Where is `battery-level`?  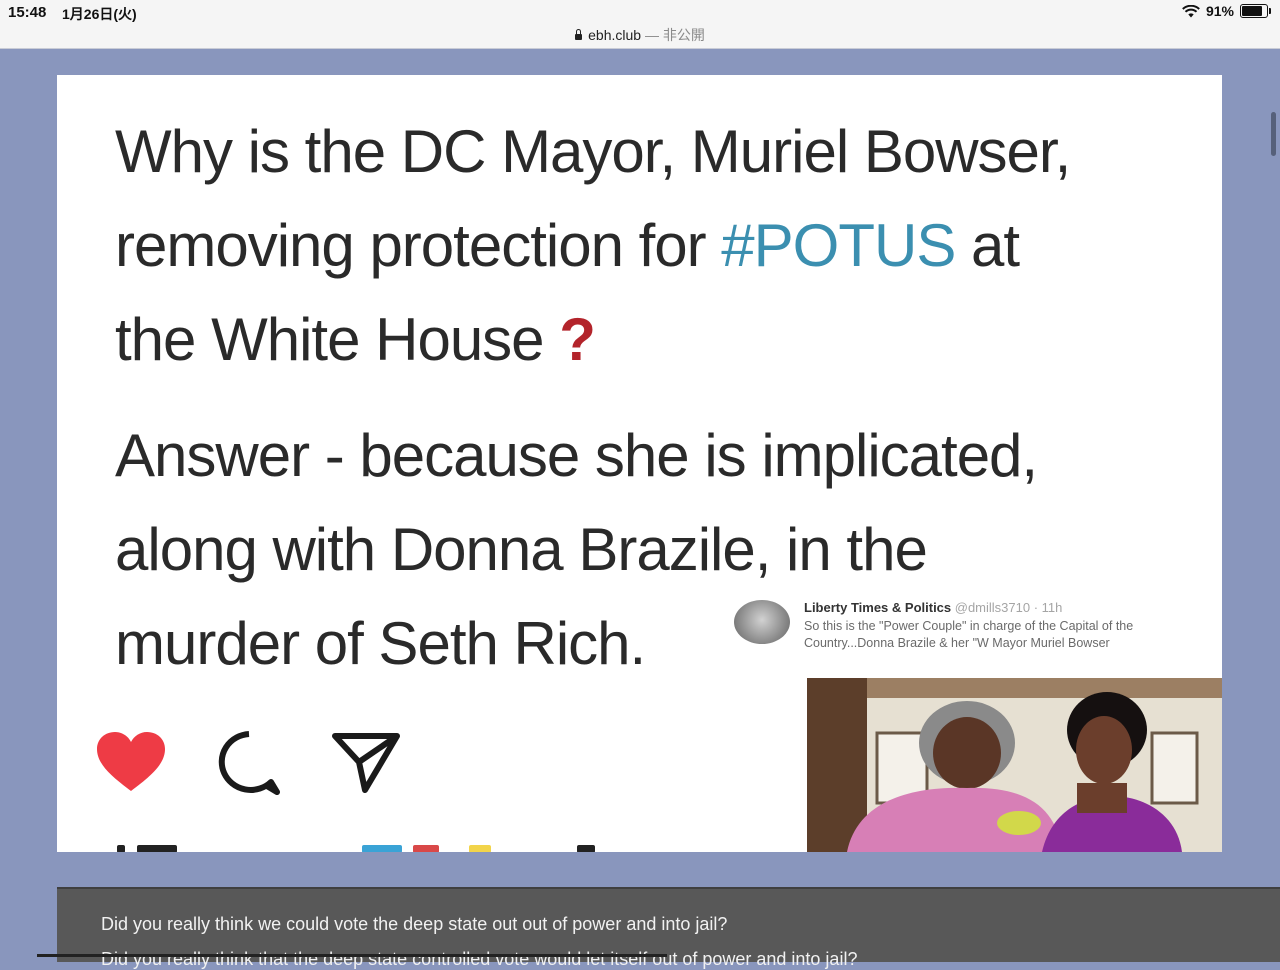 battery-level is located at coordinates (1252, 11).